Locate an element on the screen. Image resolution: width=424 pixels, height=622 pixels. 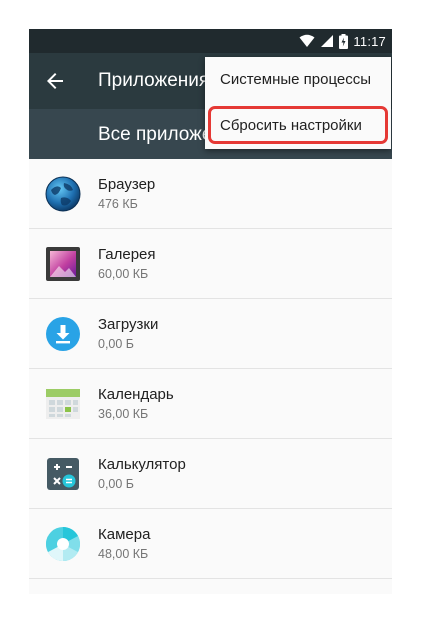
app-name: Браузер is located at coordinates (127, 184).